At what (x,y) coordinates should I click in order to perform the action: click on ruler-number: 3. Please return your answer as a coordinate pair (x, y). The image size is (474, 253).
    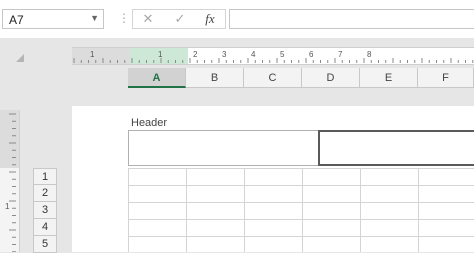
    Looking at the image, I should click on (224, 54).